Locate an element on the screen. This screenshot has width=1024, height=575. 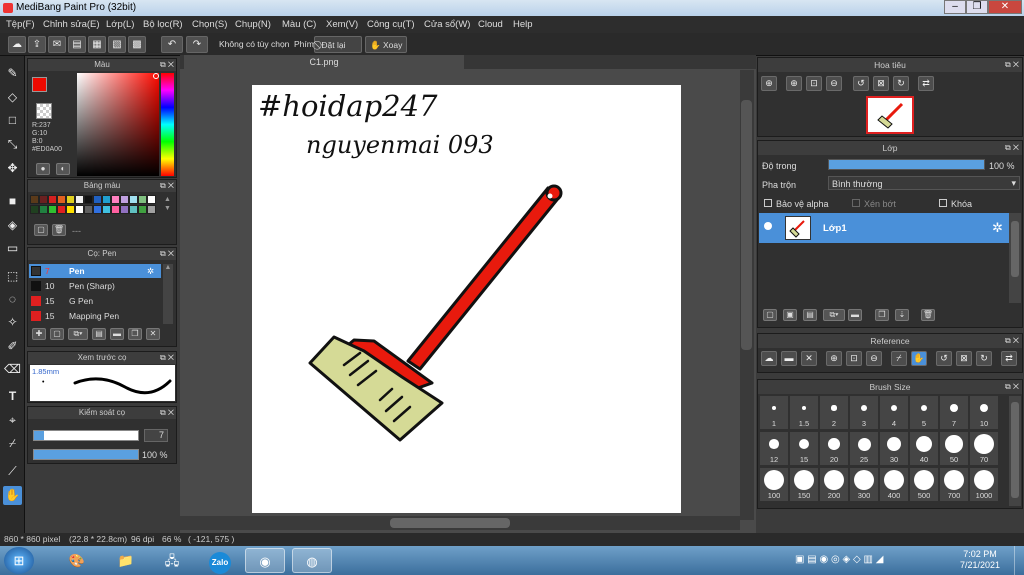
reference-zoom-in-icon: ⊕ is located at coordinates (834, 358).